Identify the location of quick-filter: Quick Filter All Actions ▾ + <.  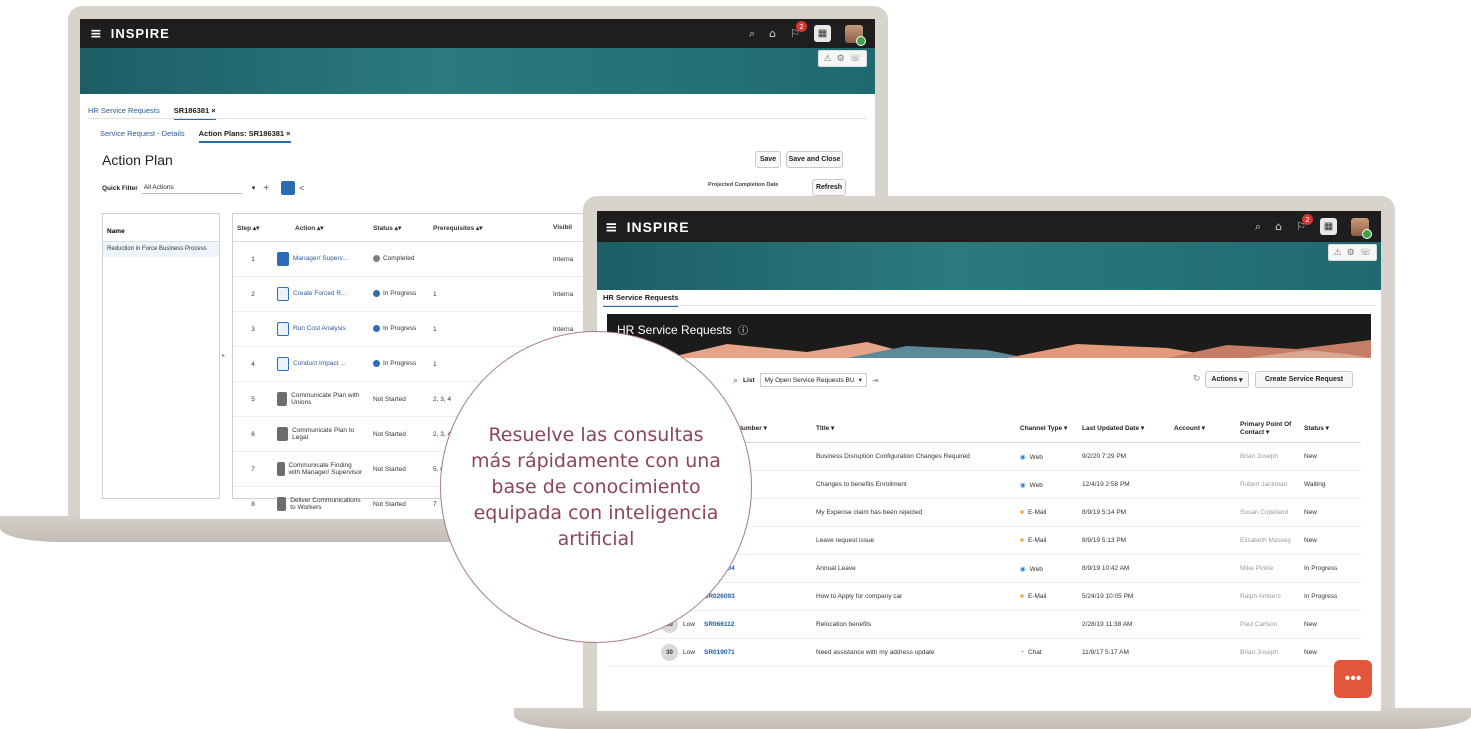
(203, 188).